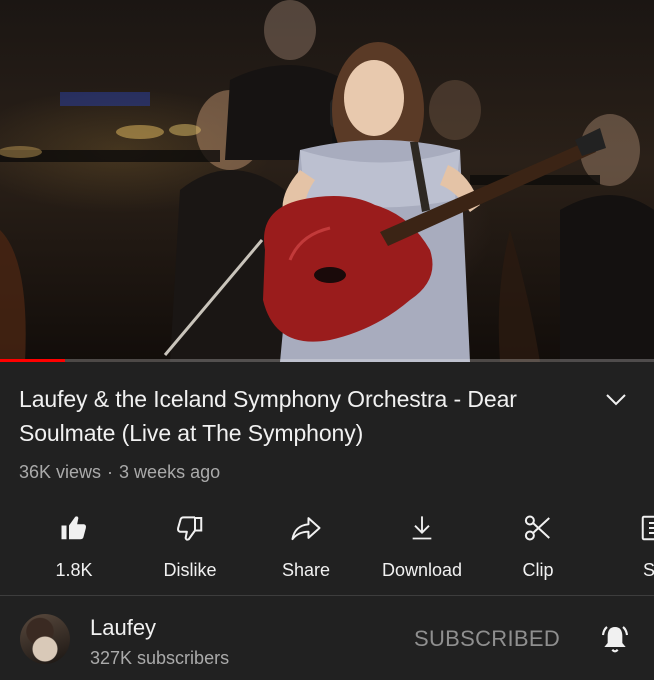  What do you see at coordinates (74, 528) in the screenshot?
I see `thumbs-up-filled-icon` at bounding box center [74, 528].